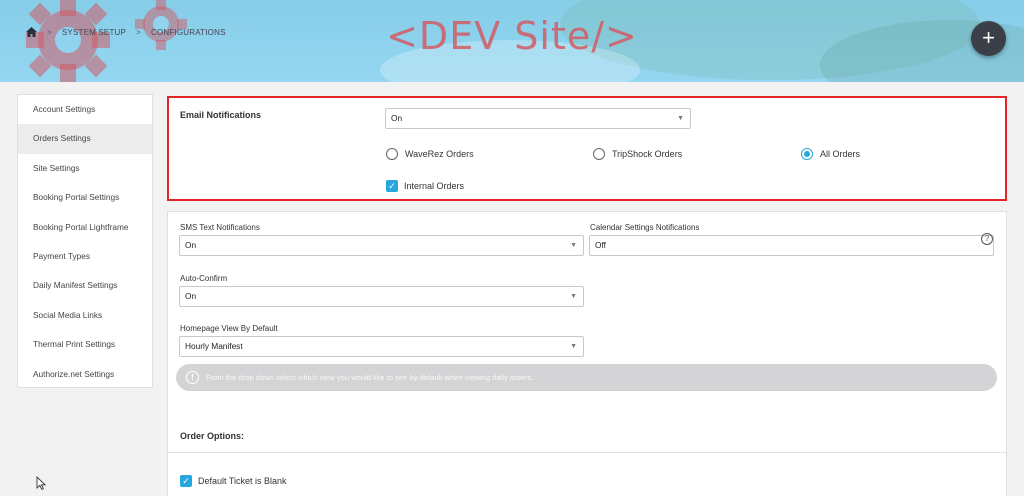  What do you see at coordinates (807, 154) in the screenshot?
I see `radio-circle-selected` at bounding box center [807, 154].